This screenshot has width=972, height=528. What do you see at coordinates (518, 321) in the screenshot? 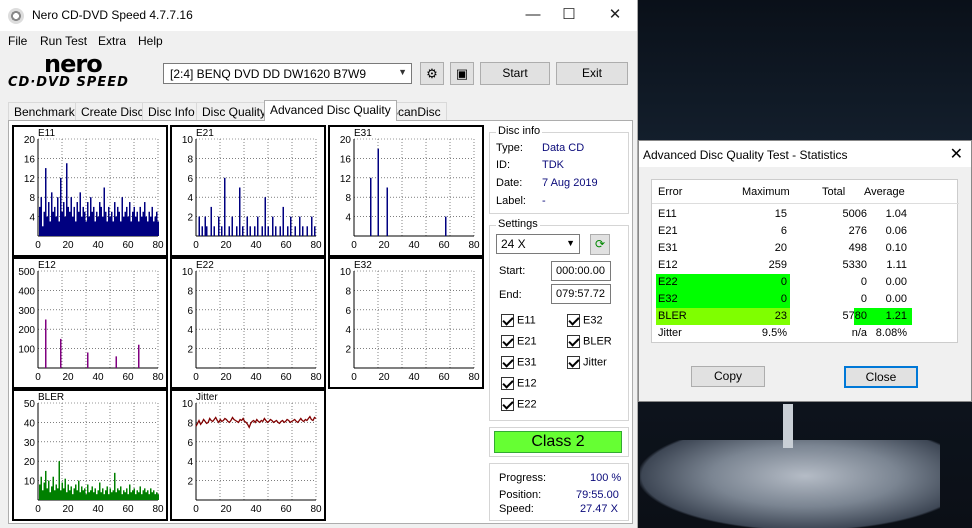
I see `checkbox-e11: E11` at bounding box center [518, 321].